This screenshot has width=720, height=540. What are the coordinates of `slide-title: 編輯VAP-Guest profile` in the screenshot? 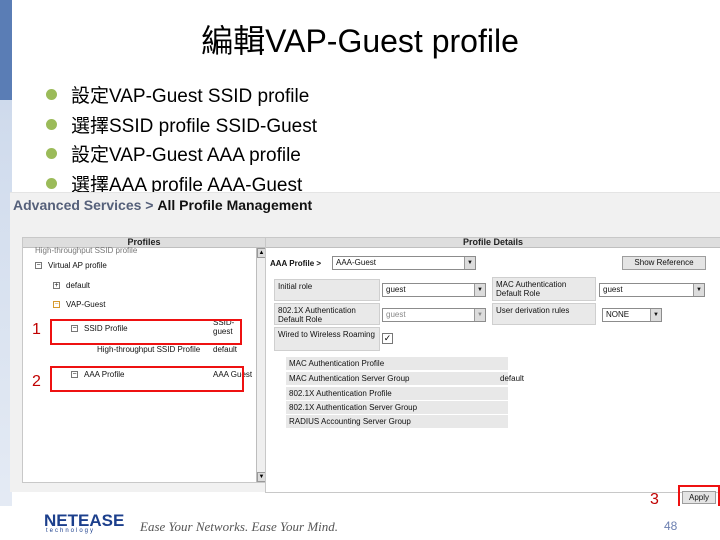 It's located at (360, 41).